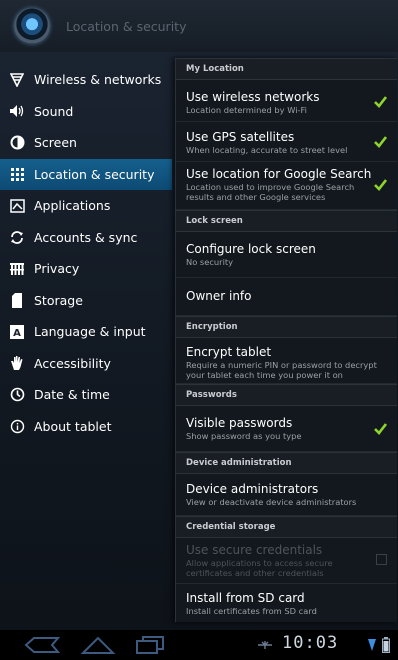 The height and width of the screenshot is (660, 398). Describe the element at coordinates (57, 269) in the screenshot. I see `sidebar-item-label: Privacy` at that location.